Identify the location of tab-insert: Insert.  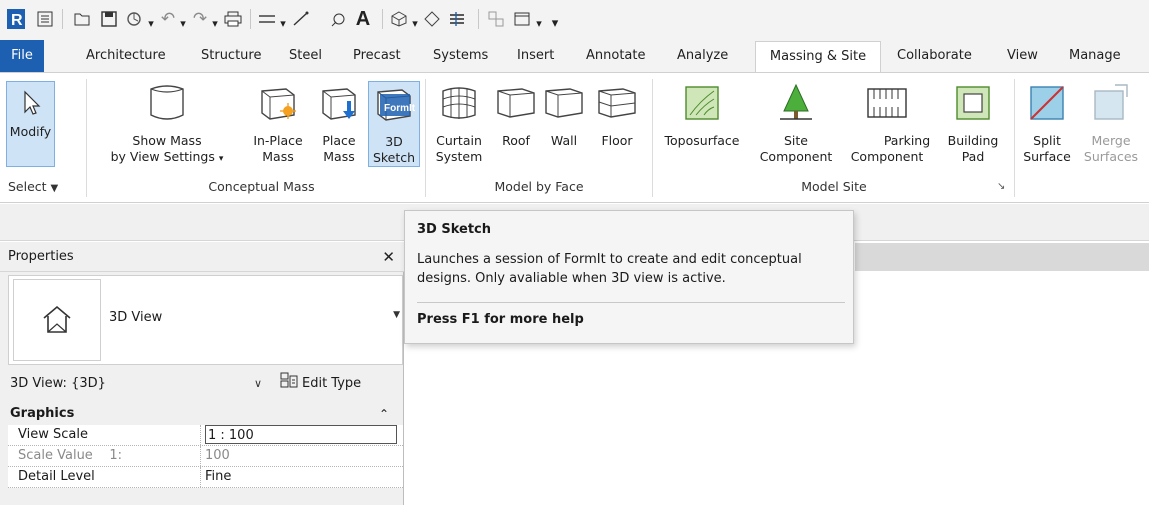
(535, 56).